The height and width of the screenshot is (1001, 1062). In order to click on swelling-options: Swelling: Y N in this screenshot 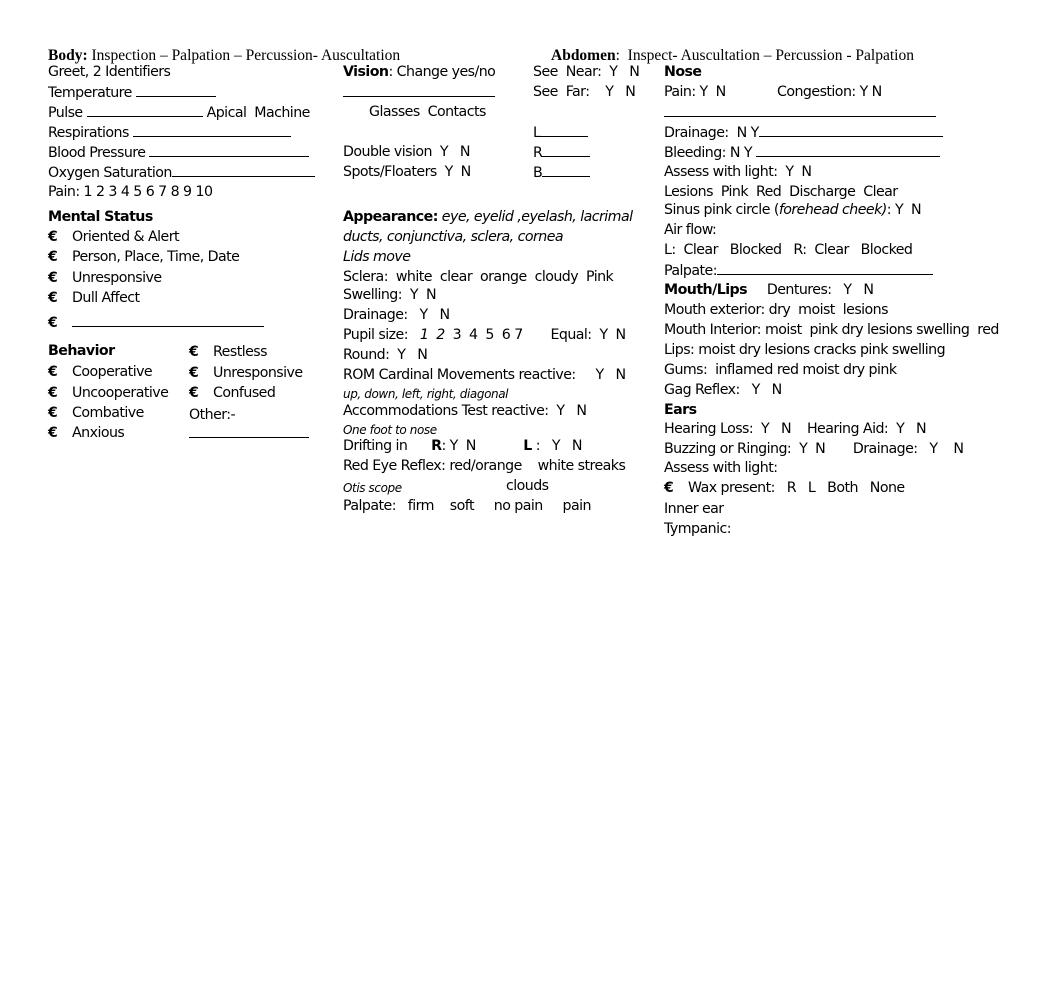, I will do `click(390, 295)`.